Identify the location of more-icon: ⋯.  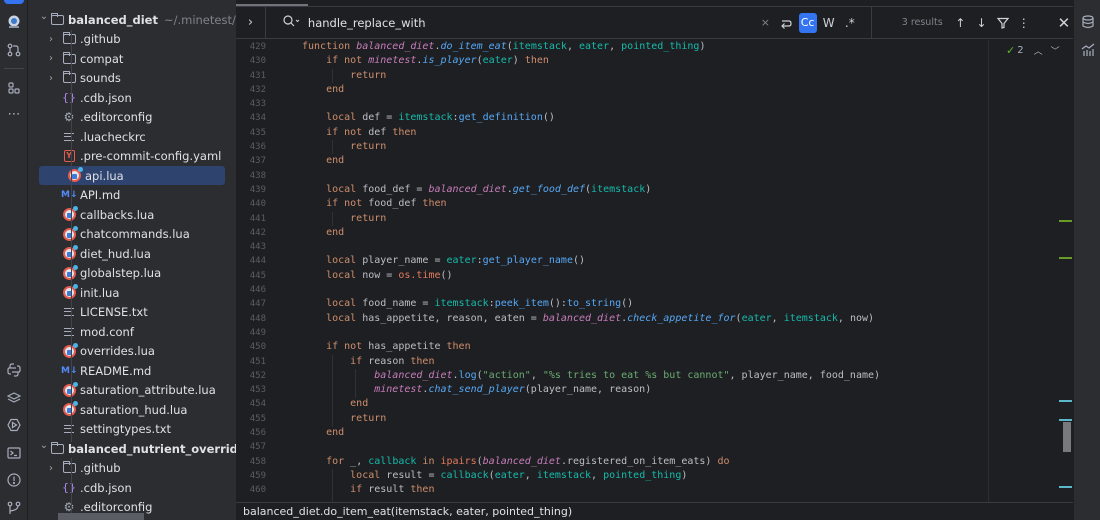
(14, 114).